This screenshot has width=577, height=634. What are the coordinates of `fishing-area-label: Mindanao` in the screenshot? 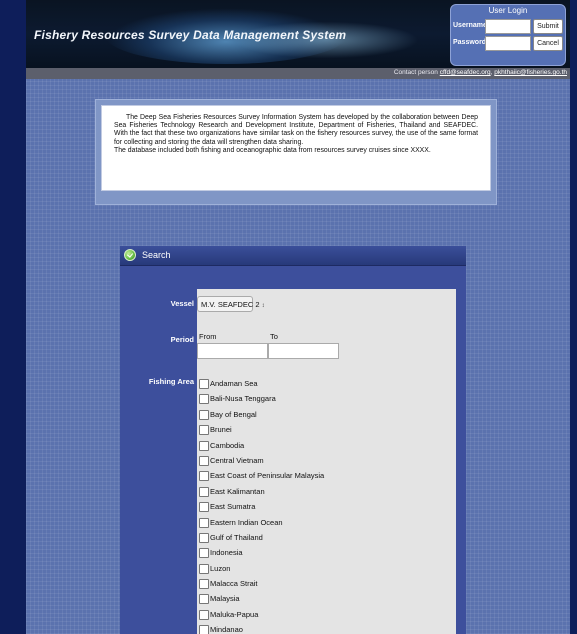 It's located at (226, 629).